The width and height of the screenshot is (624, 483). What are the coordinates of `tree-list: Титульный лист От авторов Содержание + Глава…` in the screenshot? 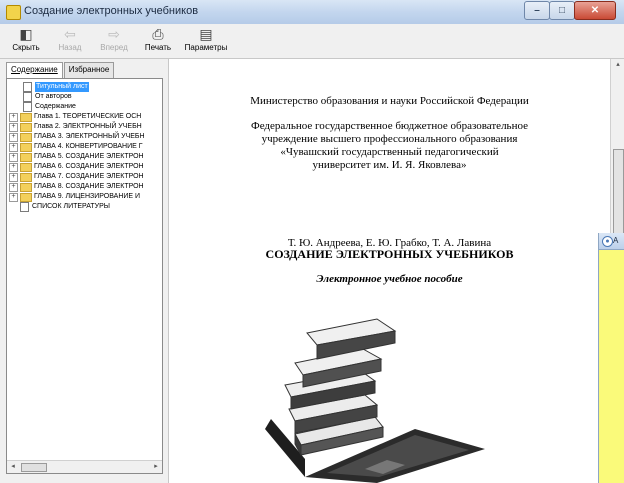 It's located at (84, 145).